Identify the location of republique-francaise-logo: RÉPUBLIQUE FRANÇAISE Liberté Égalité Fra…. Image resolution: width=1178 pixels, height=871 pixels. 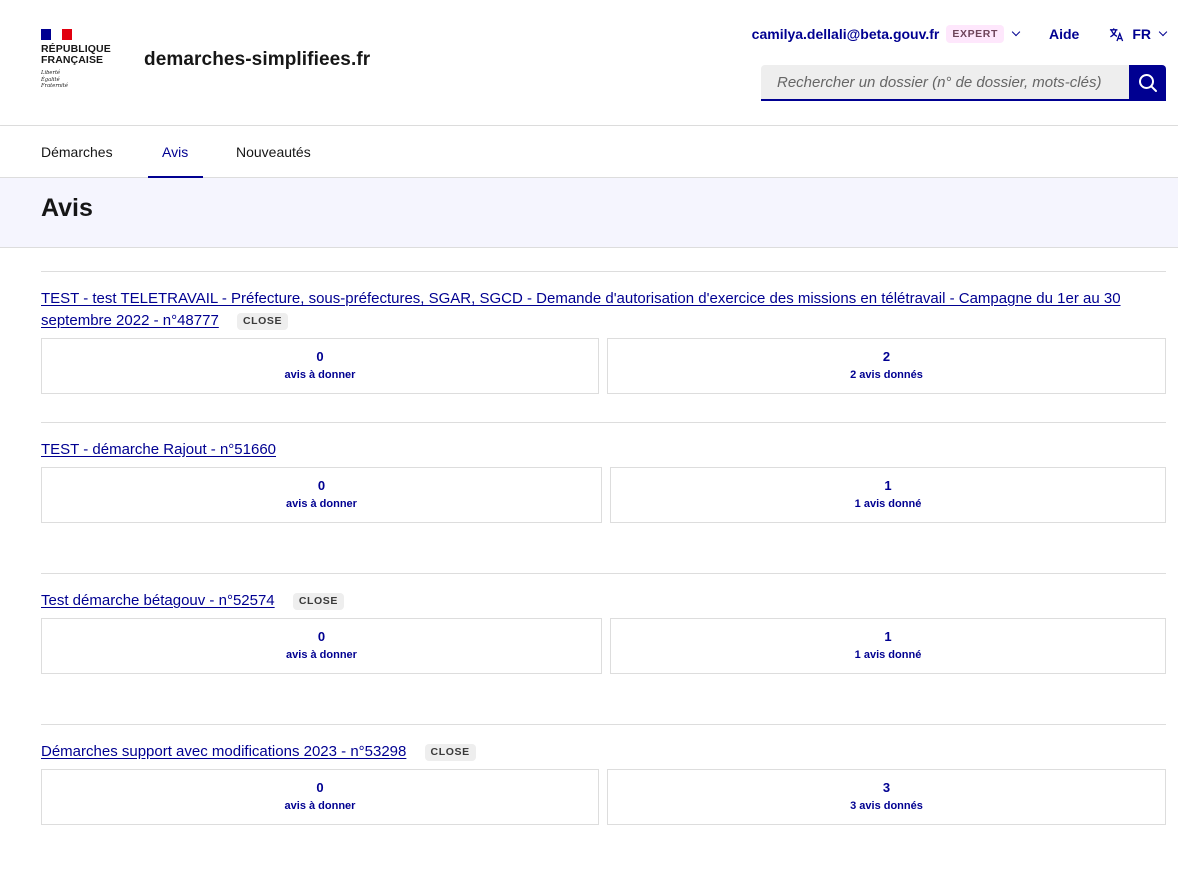
(81, 59).